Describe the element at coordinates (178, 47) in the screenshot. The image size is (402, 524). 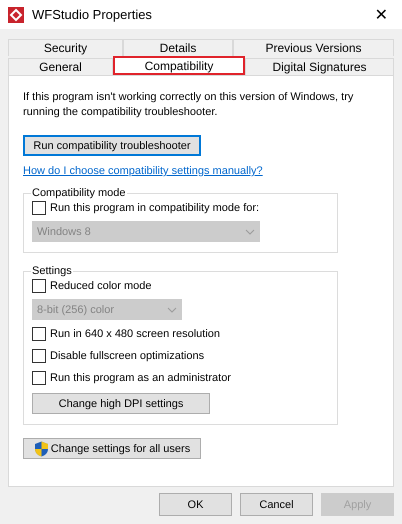
I see `tab: Details` at that location.